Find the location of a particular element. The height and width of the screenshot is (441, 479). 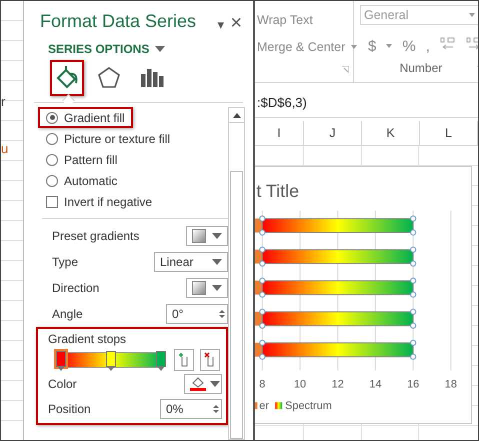

group-label: Gradient stops is located at coordinates (88, 339).